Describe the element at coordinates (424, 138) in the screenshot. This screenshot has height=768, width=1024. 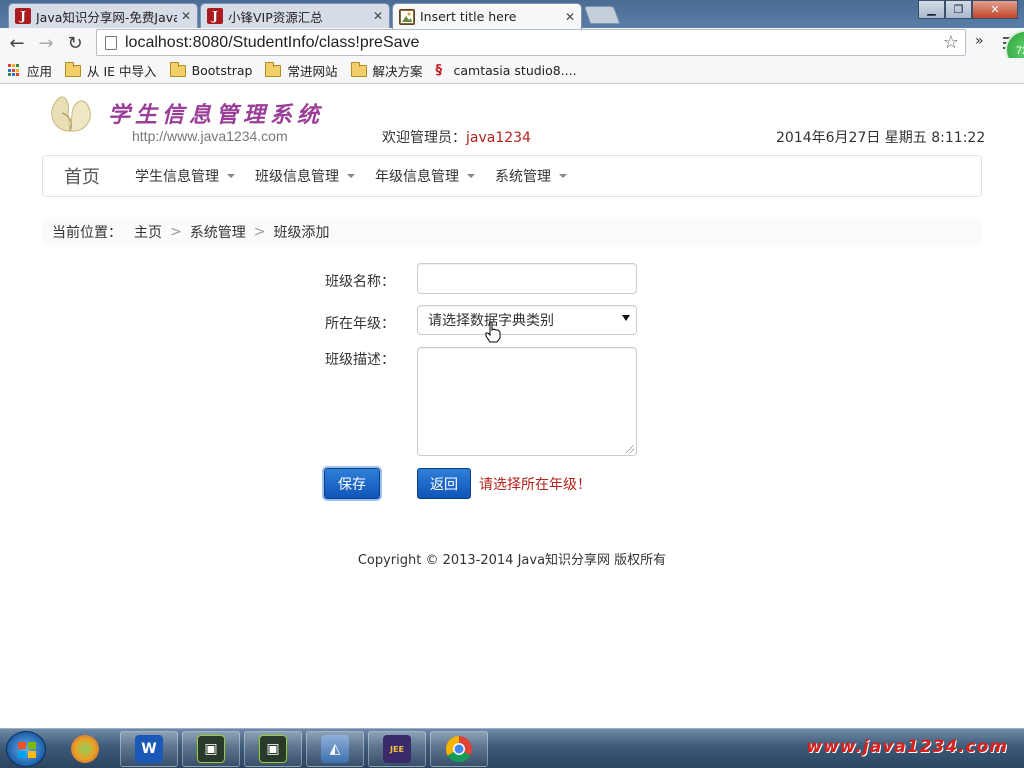
I see `welcome-prefix: 欢迎管理员：` at that location.